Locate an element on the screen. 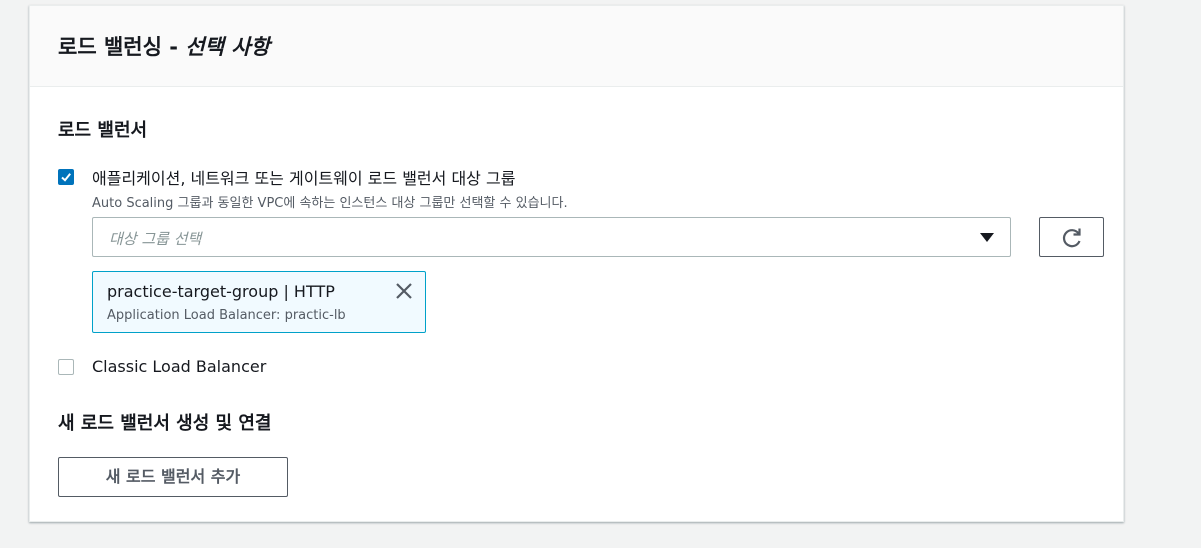  refresh-button is located at coordinates (1071, 237).